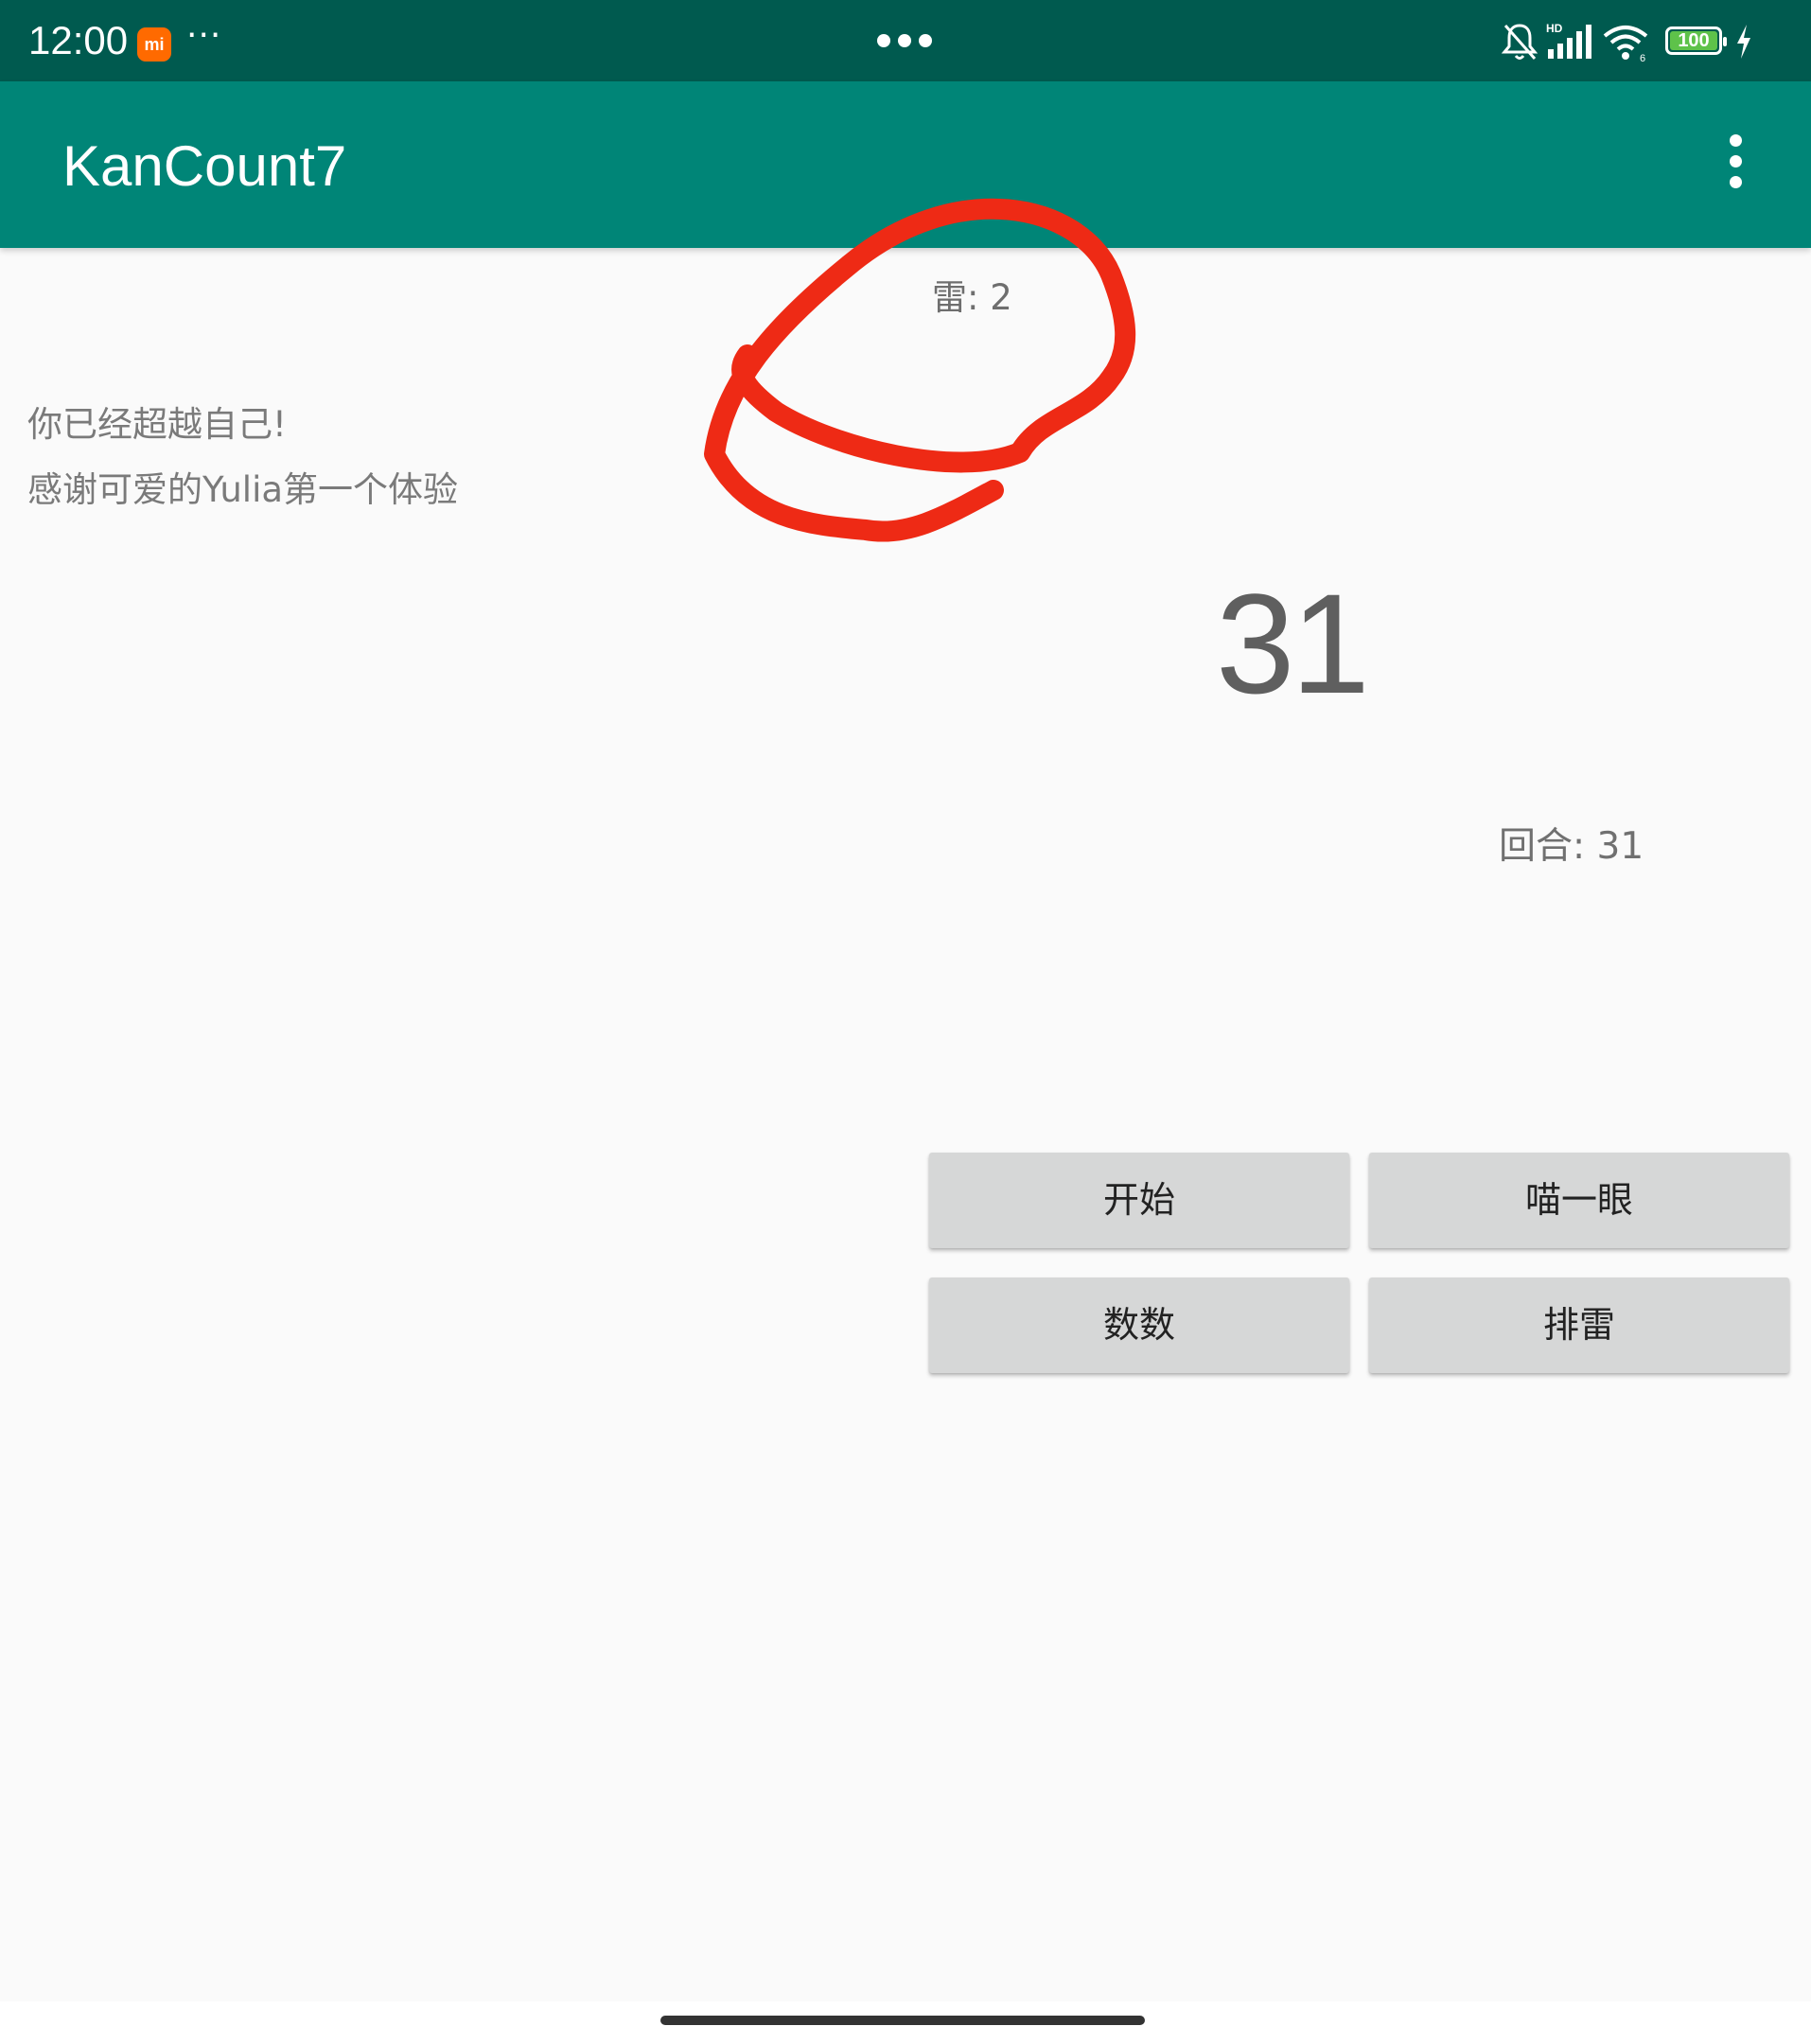 Image resolution: width=1811 pixels, height=2044 pixels. I want to click on app-title: KanCount7, so click(204, 166).